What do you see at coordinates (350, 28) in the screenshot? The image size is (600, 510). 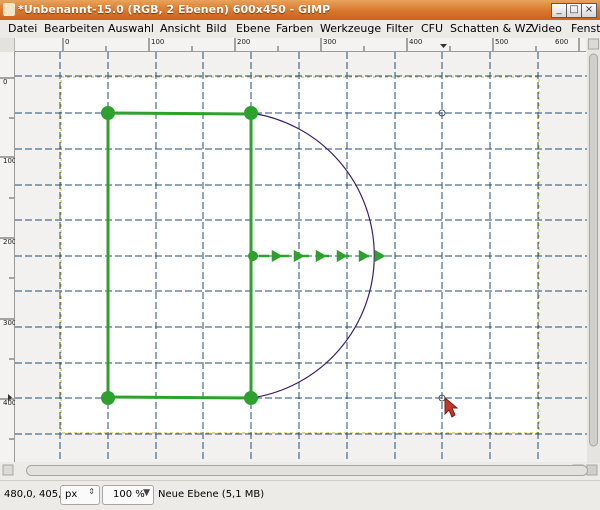 I see `menu-werkzeuge: Werkzeuge` at bounding box center [350, 28].